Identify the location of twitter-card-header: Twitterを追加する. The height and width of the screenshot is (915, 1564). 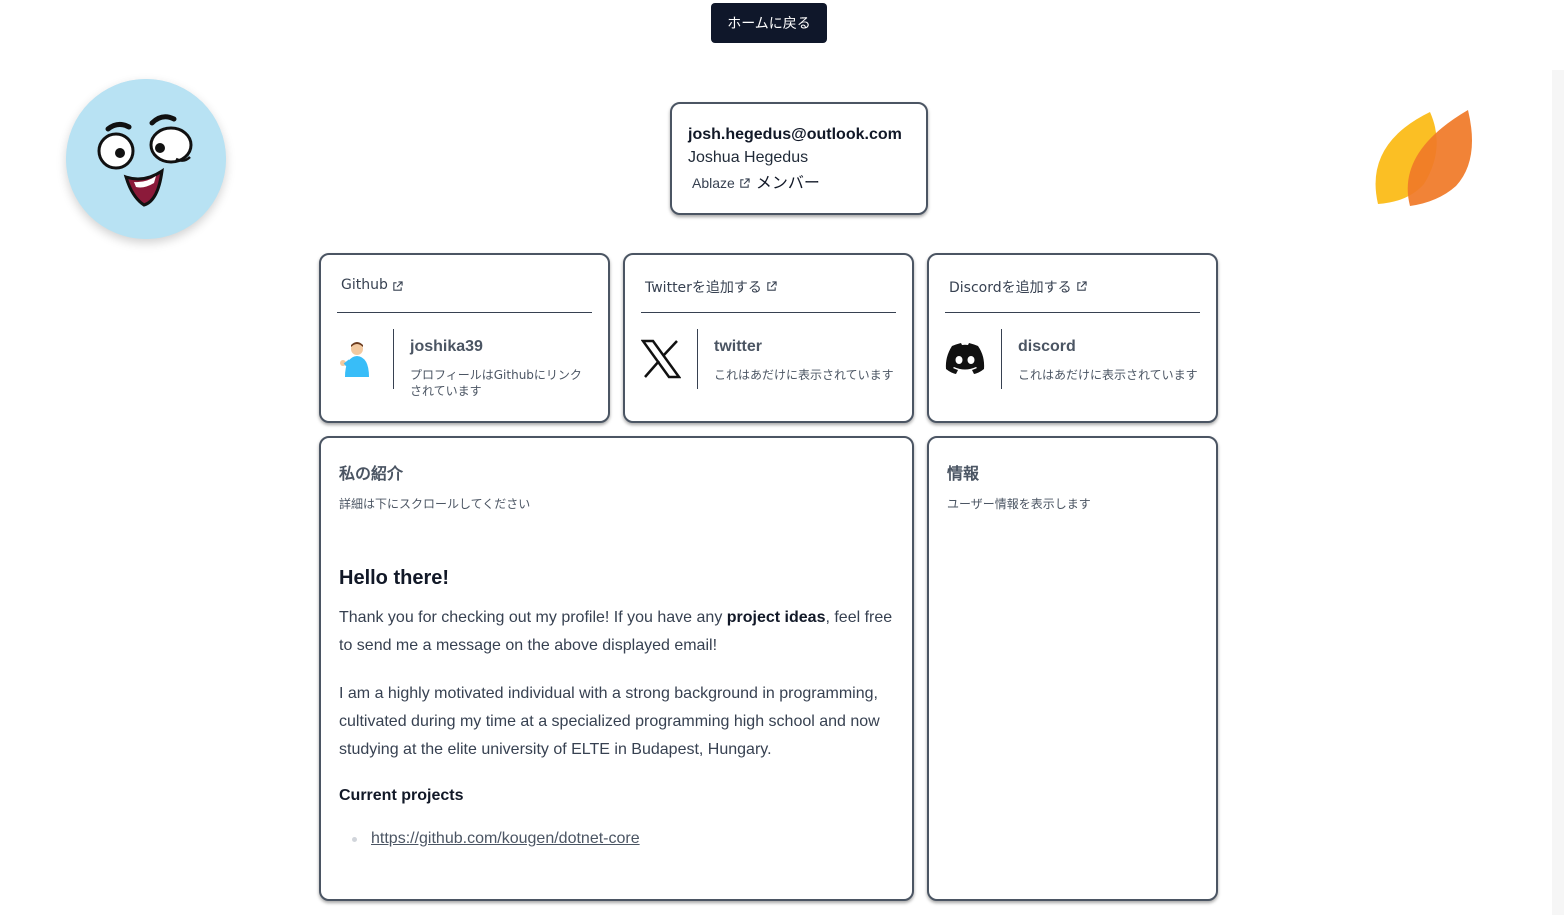
(768, 294).